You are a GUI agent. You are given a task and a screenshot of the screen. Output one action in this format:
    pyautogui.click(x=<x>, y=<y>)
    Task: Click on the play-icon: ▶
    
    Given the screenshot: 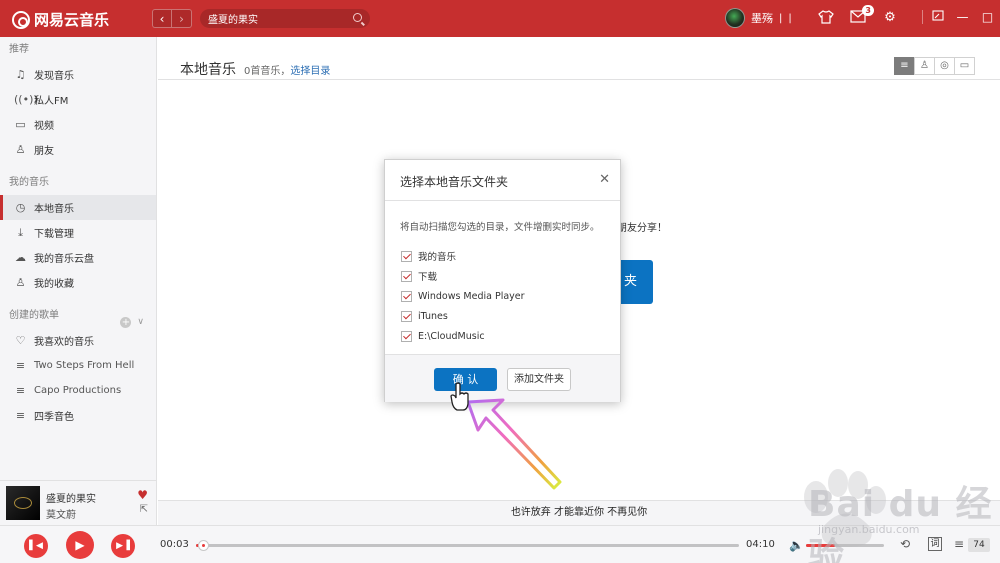 What is the action you would take?
    pyautogui.click(x=80, y=545)
    